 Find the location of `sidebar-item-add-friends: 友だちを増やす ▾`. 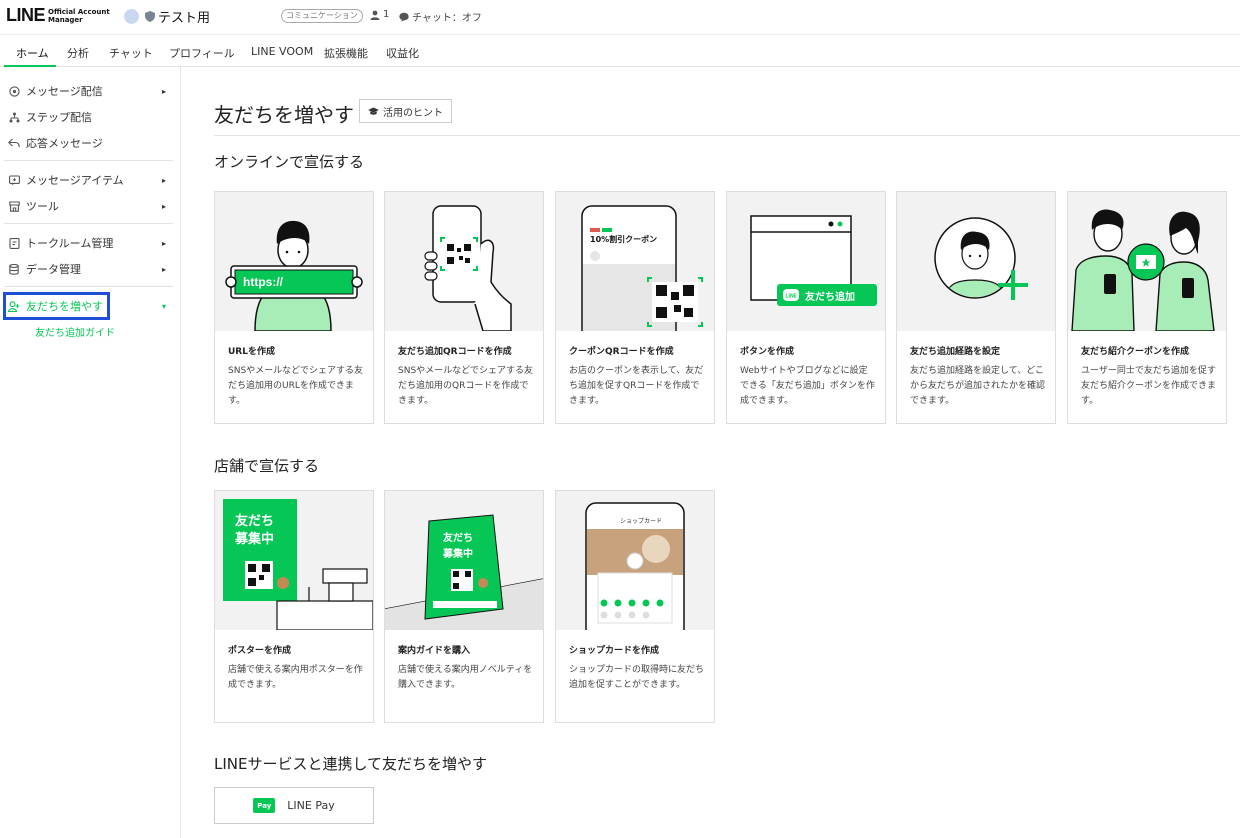

sidebar-item-add-friends: 友だちを増やす ▾ is located at coordinates (88, 306).